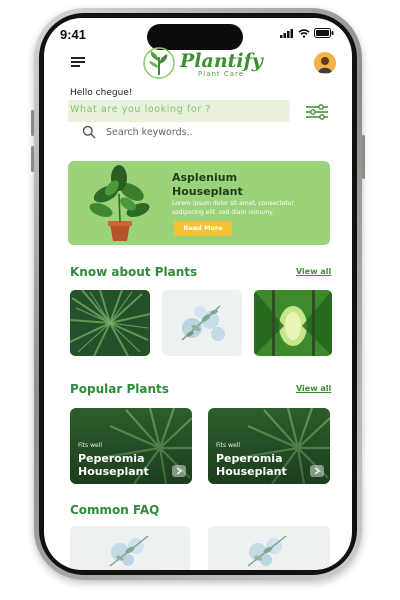  I want to click on menu-icon, so click(78, 62).